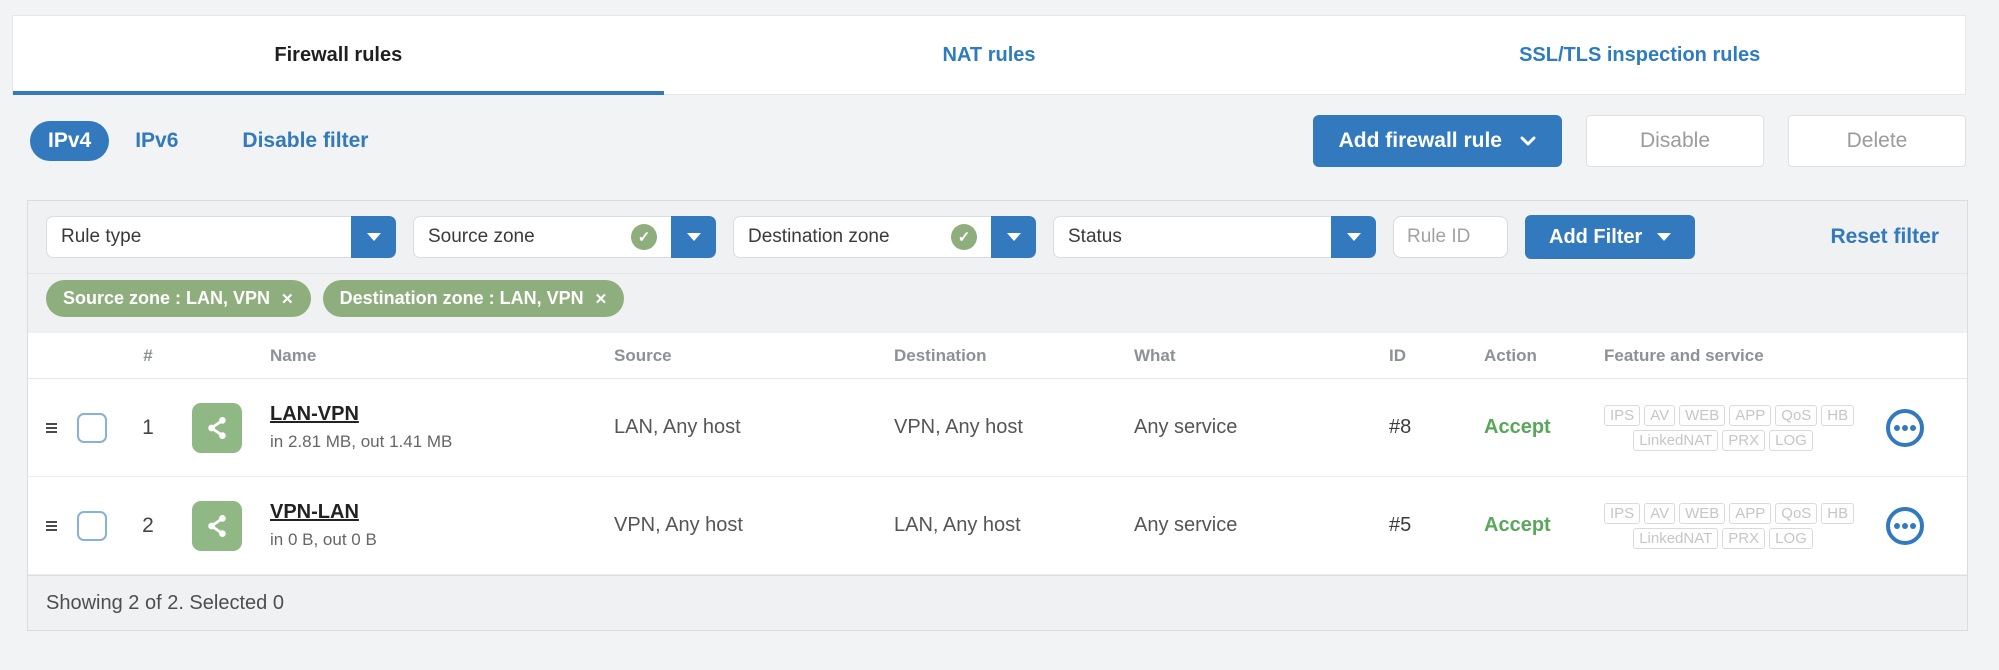 The width and height of the screenshot is (1999, 670). What do you see at coordinates (293, 355) in the screenshot?
I see `column-header-name: Name` at bounding box center [293, 355].